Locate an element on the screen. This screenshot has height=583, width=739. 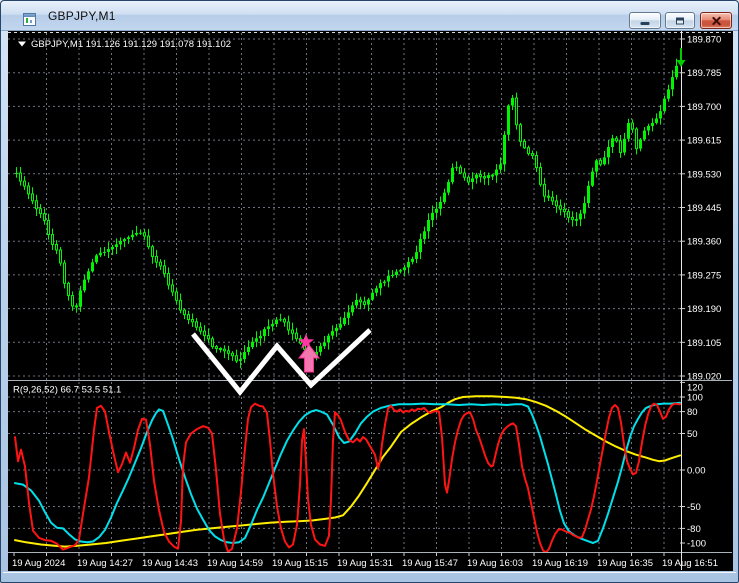
close-icon is located at coordinates (716, 20).